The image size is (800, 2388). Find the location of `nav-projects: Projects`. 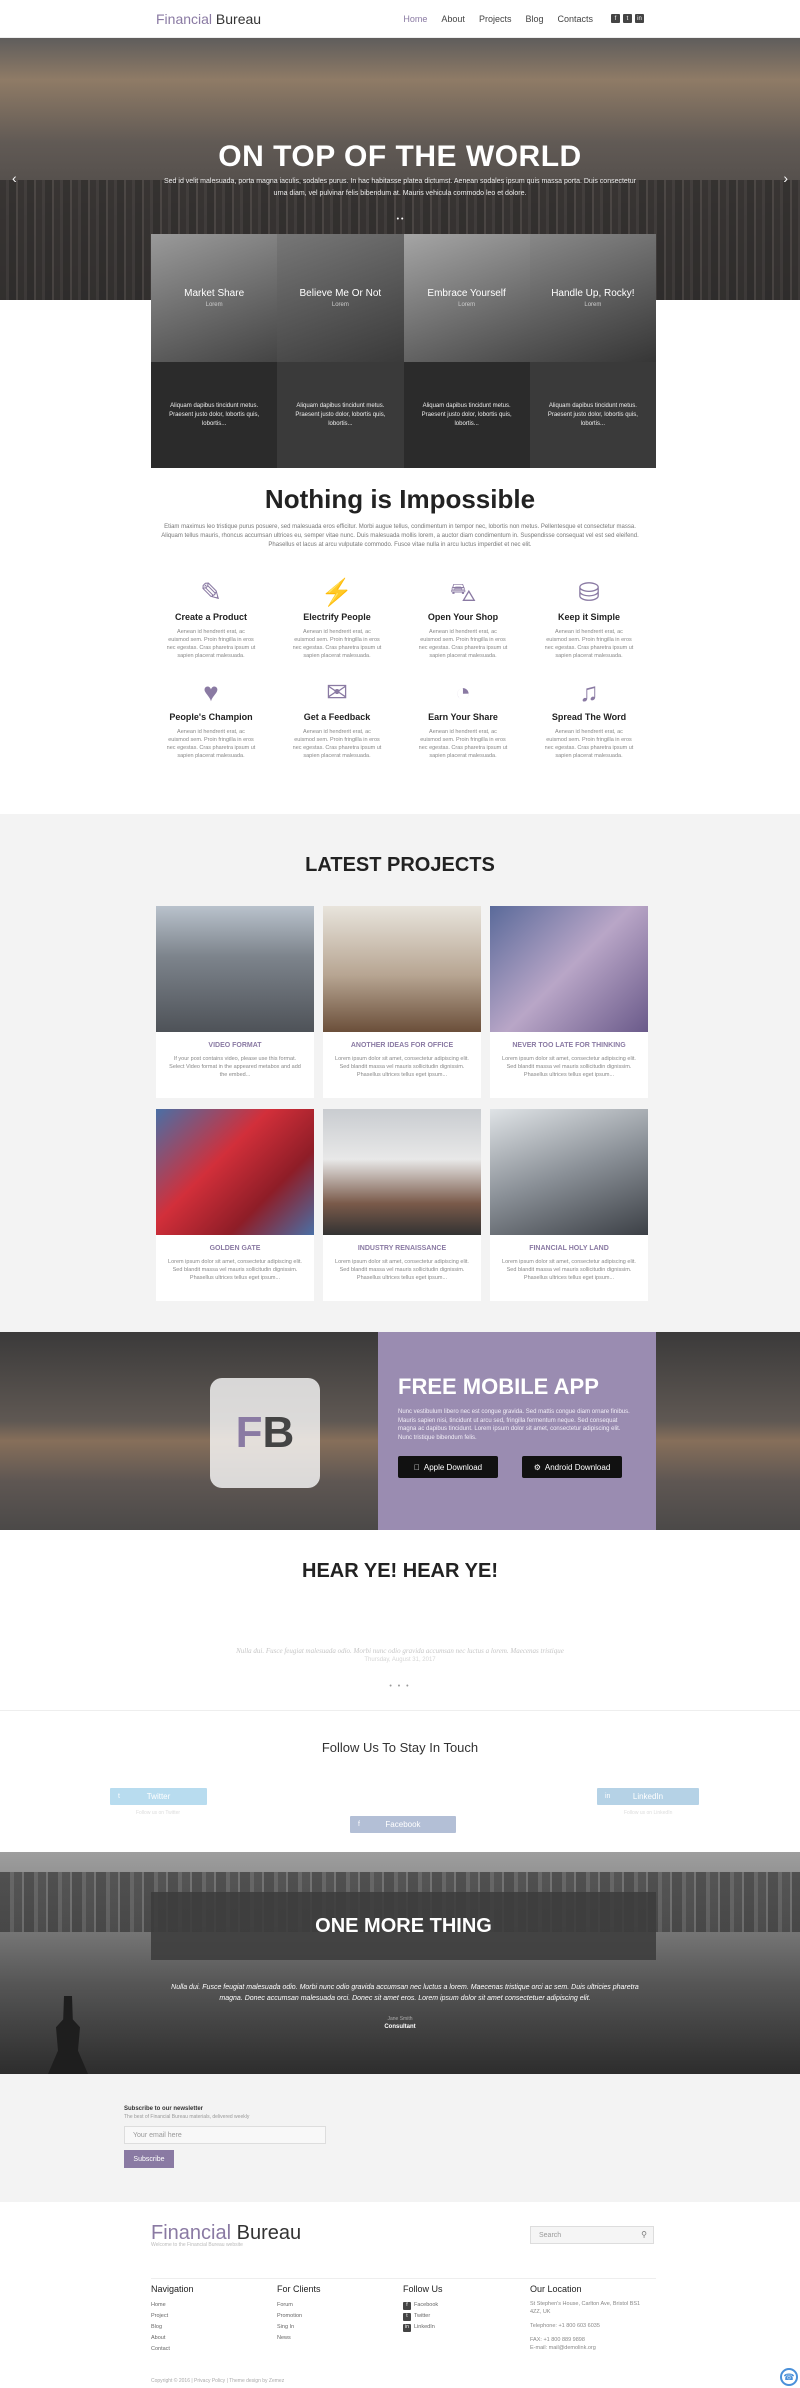

nav-projects: Projects is located at coordinates (495, 19).